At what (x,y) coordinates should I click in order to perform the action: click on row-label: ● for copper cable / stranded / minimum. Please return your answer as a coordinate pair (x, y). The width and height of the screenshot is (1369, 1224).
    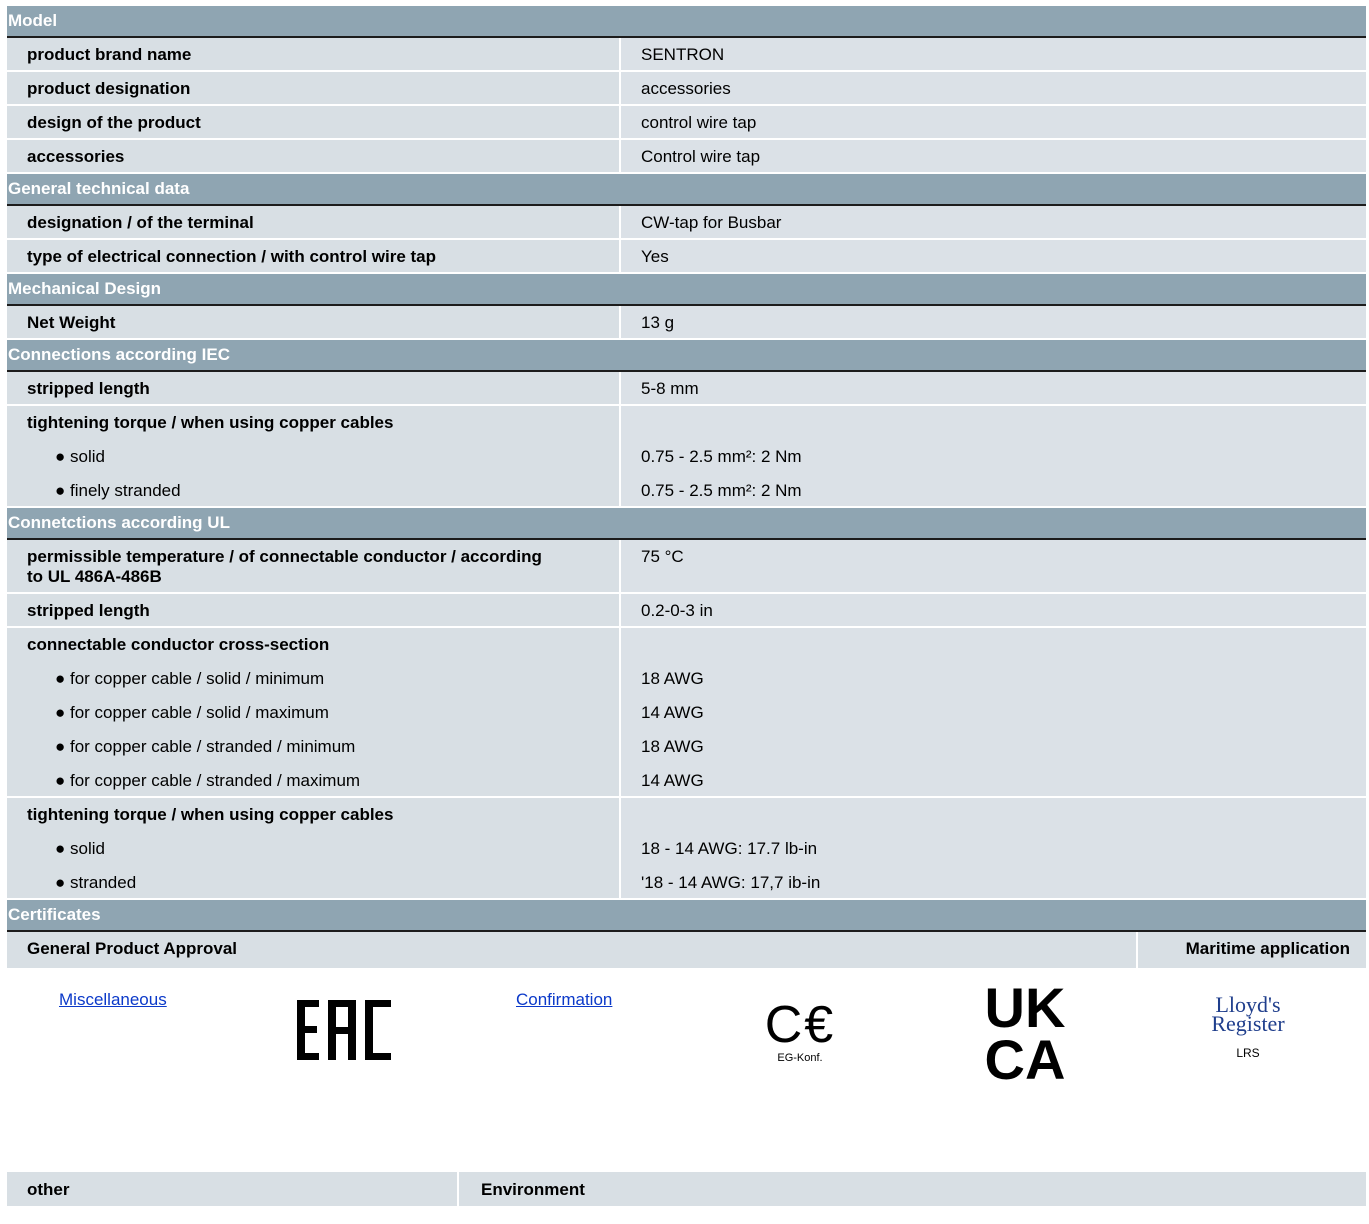
    Looking at the image, I should click on (313, 747).